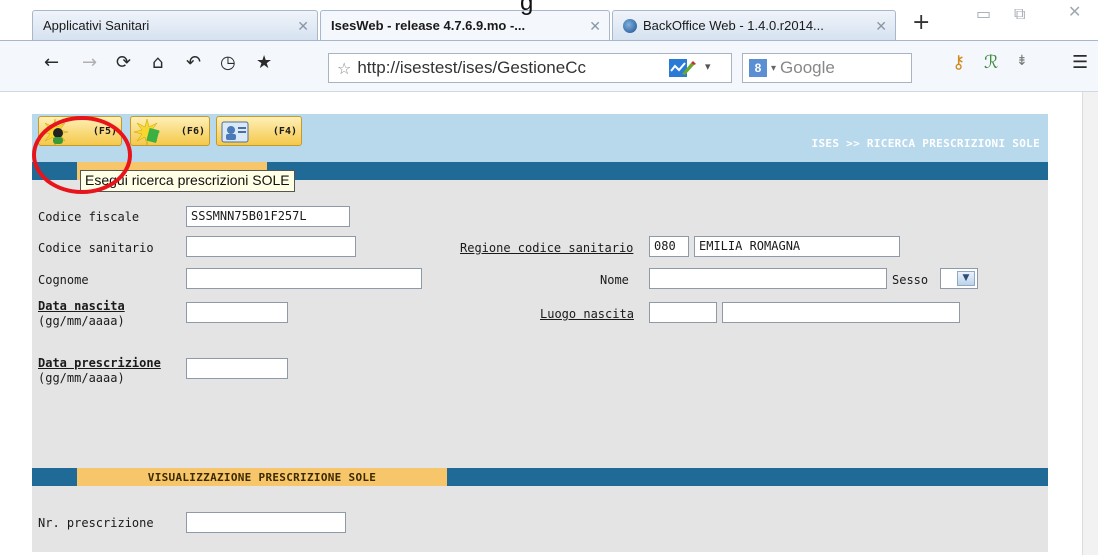  What do you see at coordinates (797, 246) in the screenshot?
I see `regione-name-input: EMILIA ROMAGNA` at bounding box center [797, 246].